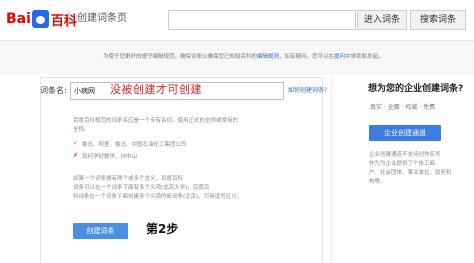 The image size is (474, 263). What do you see at coordinates (76, 155) in the screenshot?
I see `cross-icon: ✗` at bounding box center [76, 155].